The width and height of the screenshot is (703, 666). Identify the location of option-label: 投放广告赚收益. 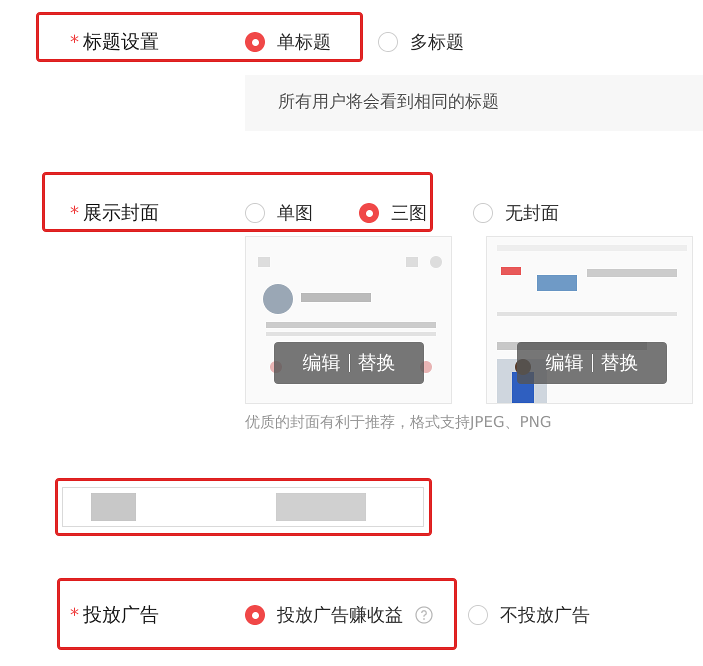
(340, 616).